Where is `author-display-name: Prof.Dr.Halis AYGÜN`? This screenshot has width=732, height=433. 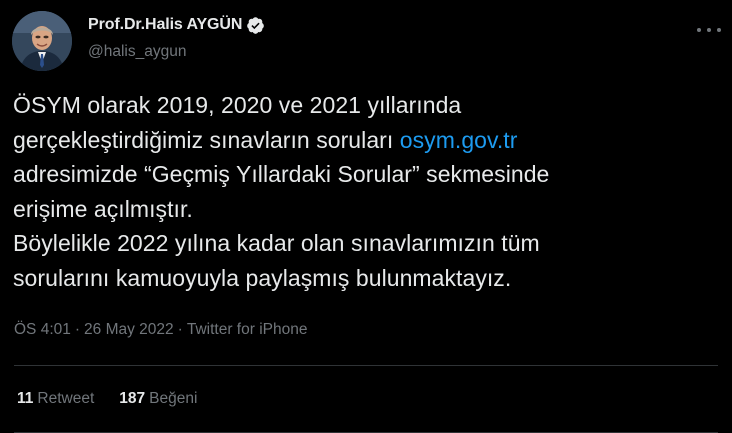 author-display-name: Prof.Dr.Halis AYGÜN is located at coordinates (165, 25).